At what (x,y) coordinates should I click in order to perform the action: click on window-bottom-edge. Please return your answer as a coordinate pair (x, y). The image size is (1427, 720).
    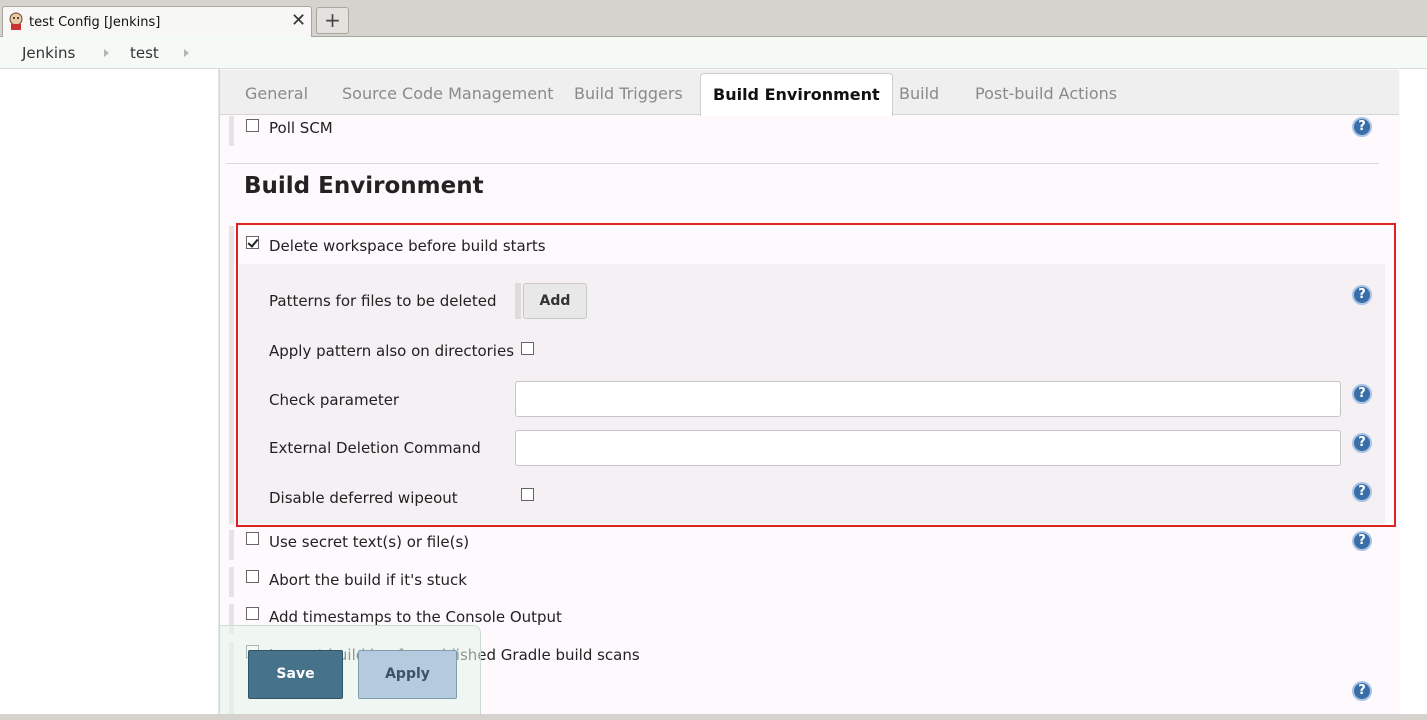
    Looking at the image, I should click on (713, 717).